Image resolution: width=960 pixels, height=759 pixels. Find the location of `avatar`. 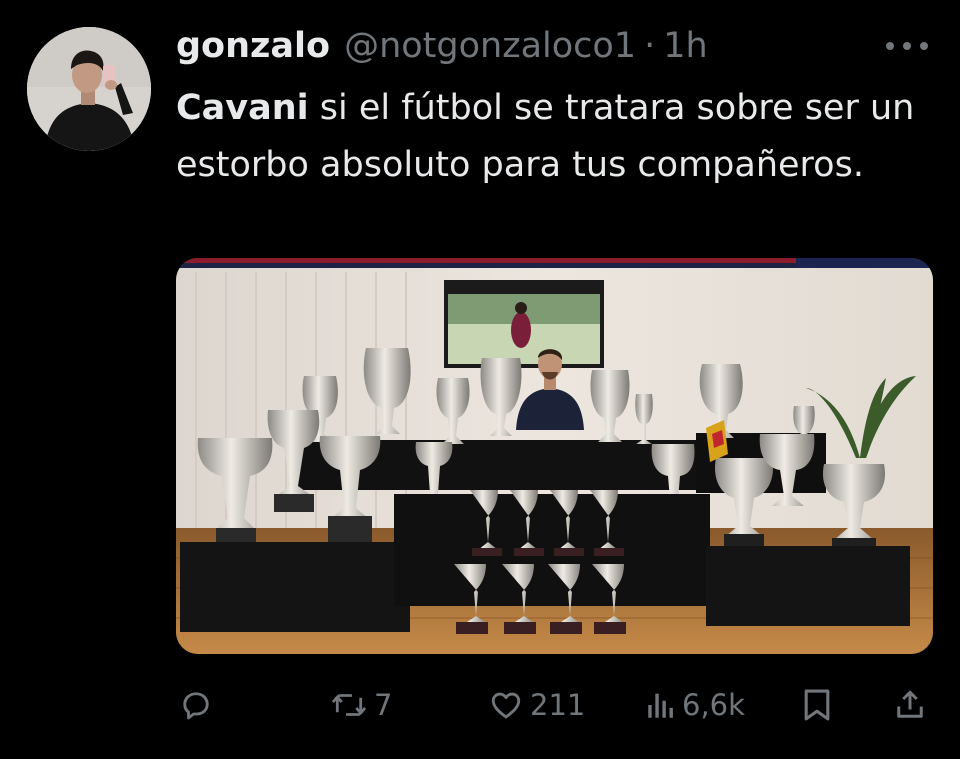

avatar is located at coordinates (89, 89).